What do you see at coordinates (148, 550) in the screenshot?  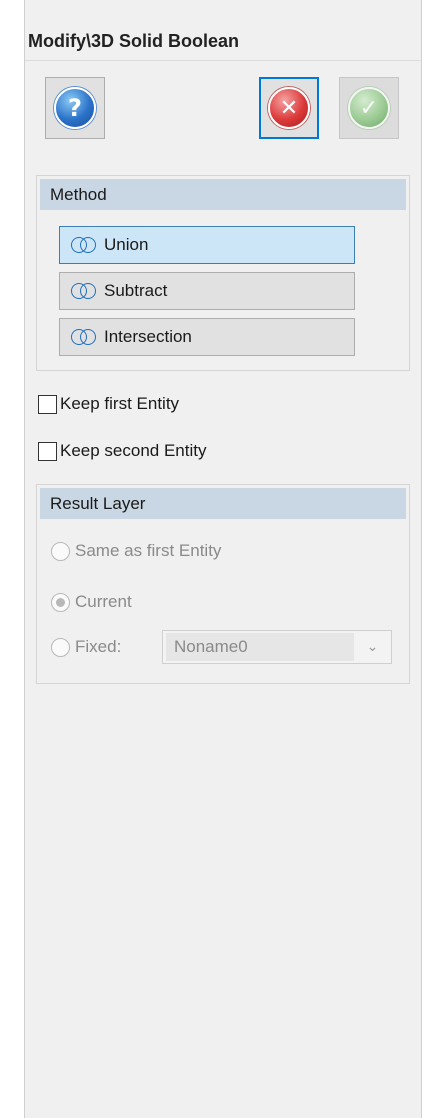 I see `same-as-first-label: Same as first Entity` at bounding box center [148, 550].